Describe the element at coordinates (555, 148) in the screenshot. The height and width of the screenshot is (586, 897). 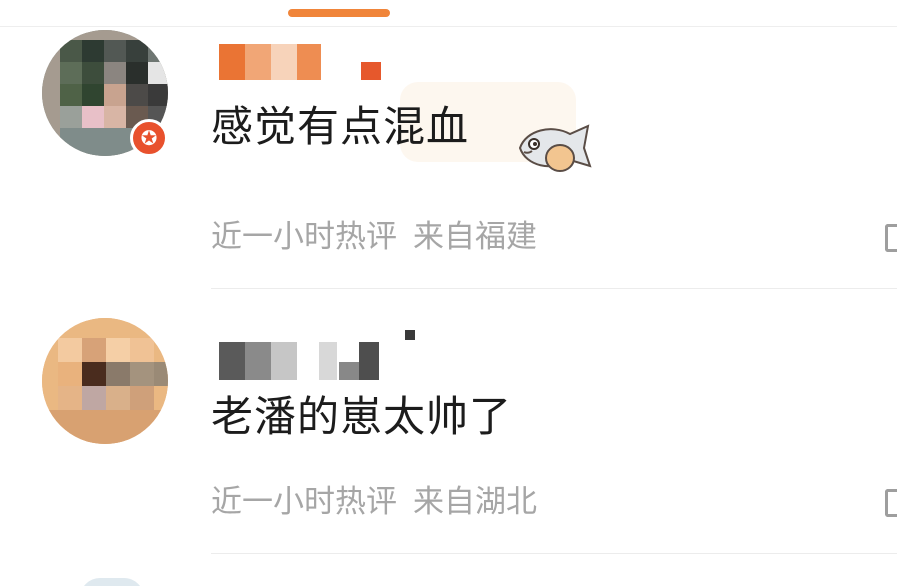
I see `fish-sticker-icon` at that location.